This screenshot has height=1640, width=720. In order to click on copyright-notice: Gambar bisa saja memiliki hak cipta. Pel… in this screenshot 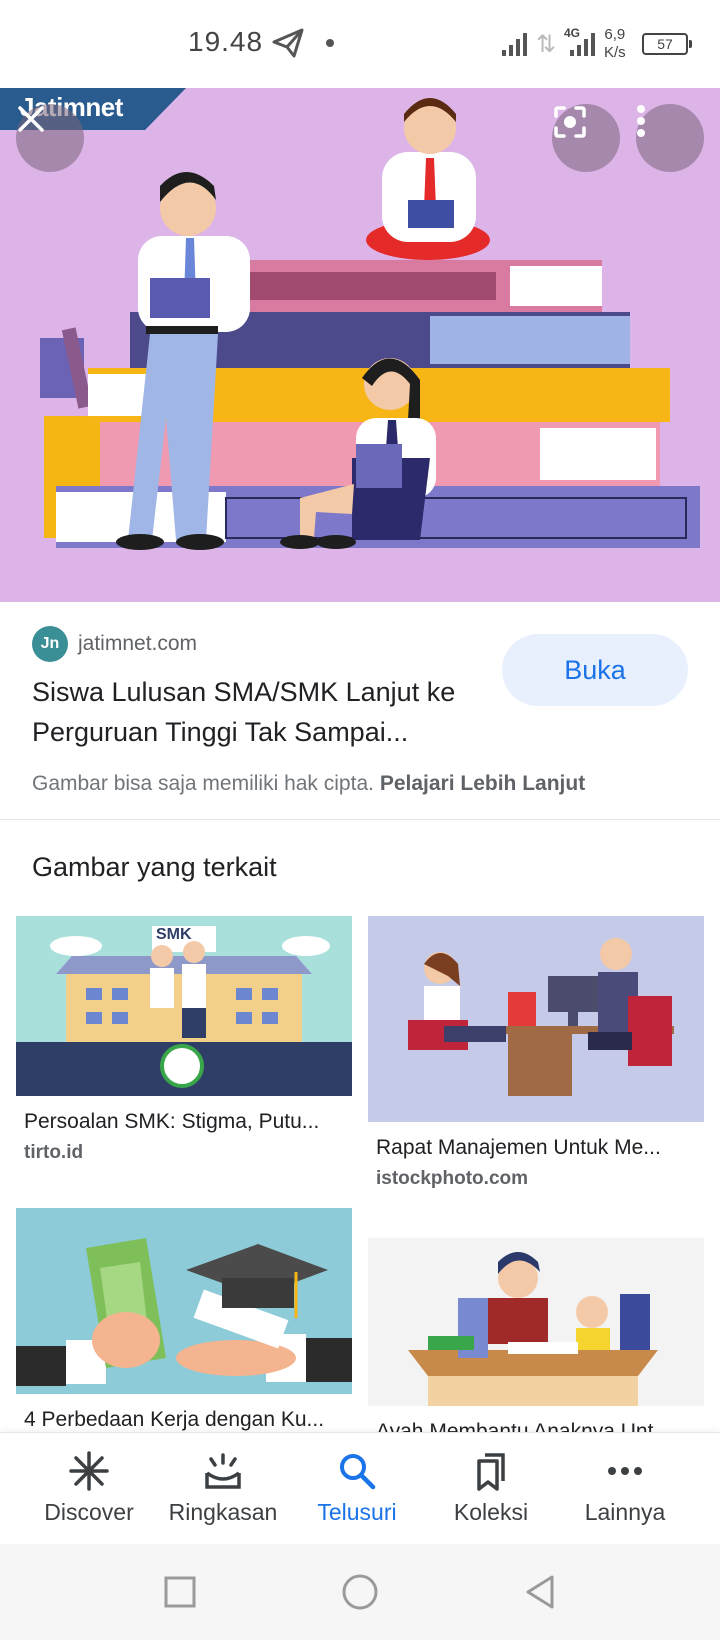, I will do `click(309, 783)`.